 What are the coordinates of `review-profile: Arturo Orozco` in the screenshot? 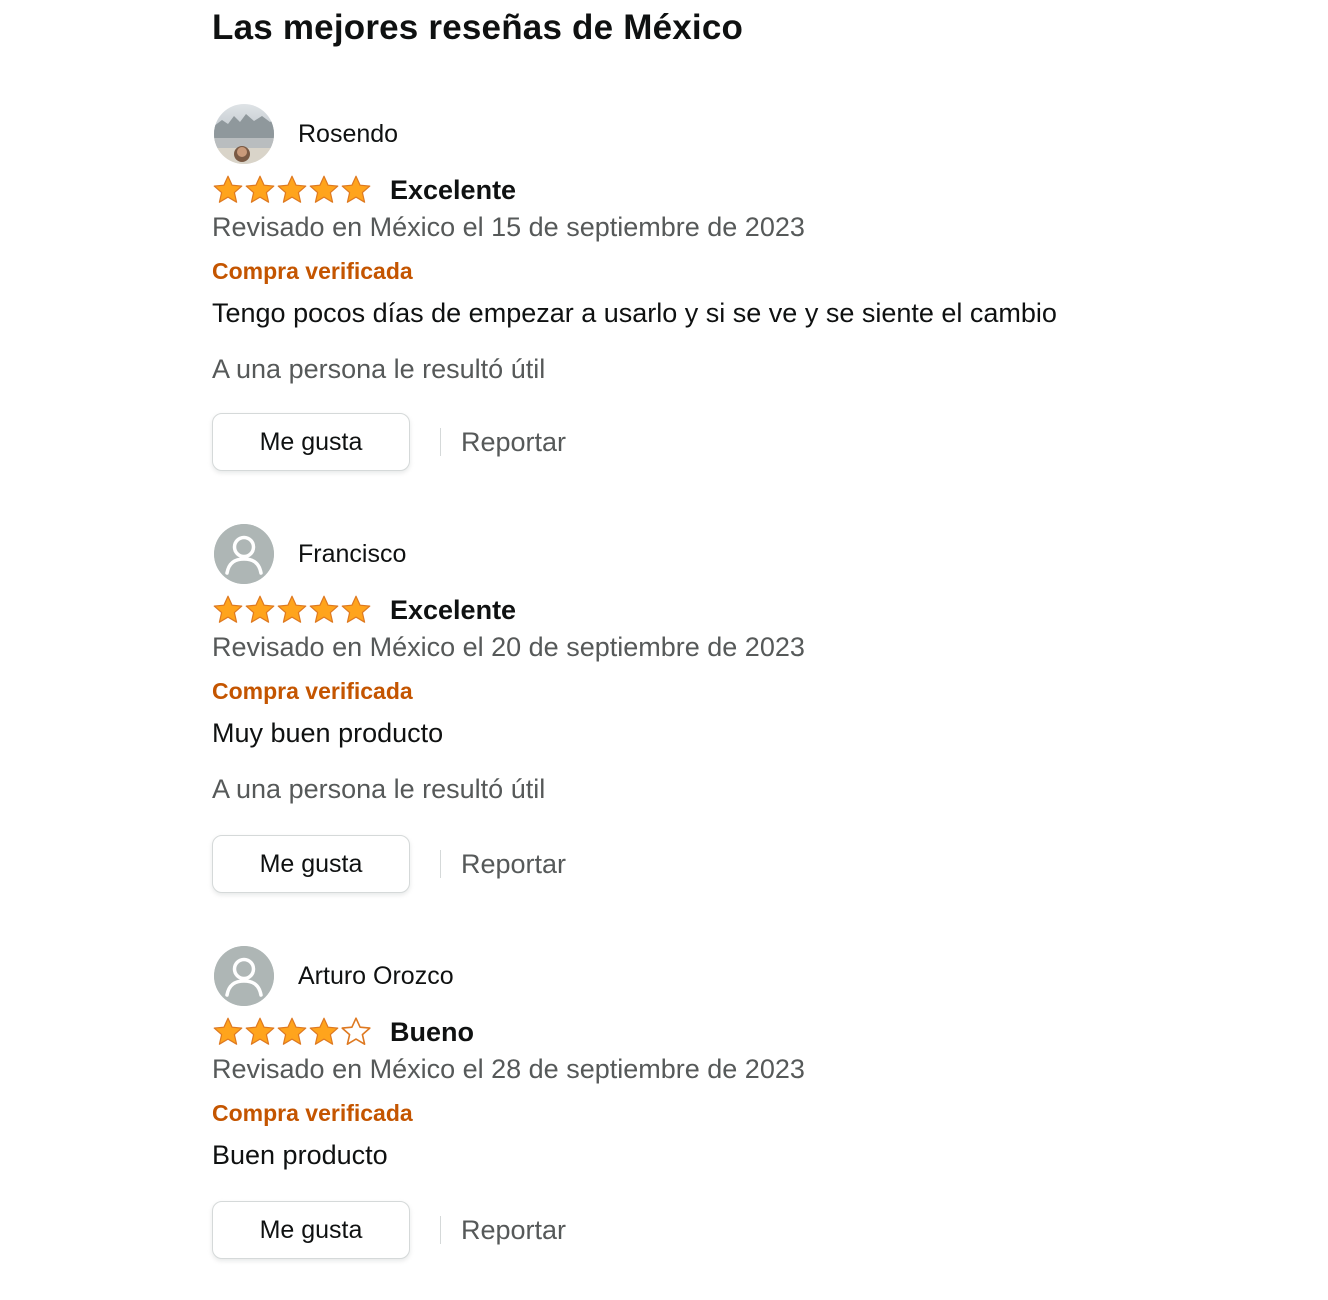 It's located at (333, 976).